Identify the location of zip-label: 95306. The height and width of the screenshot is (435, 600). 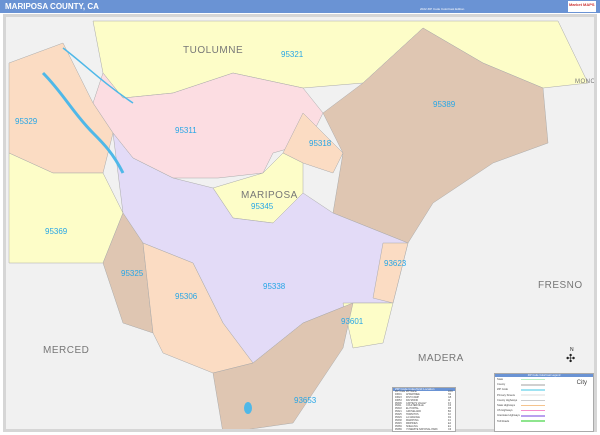
(186, 296).